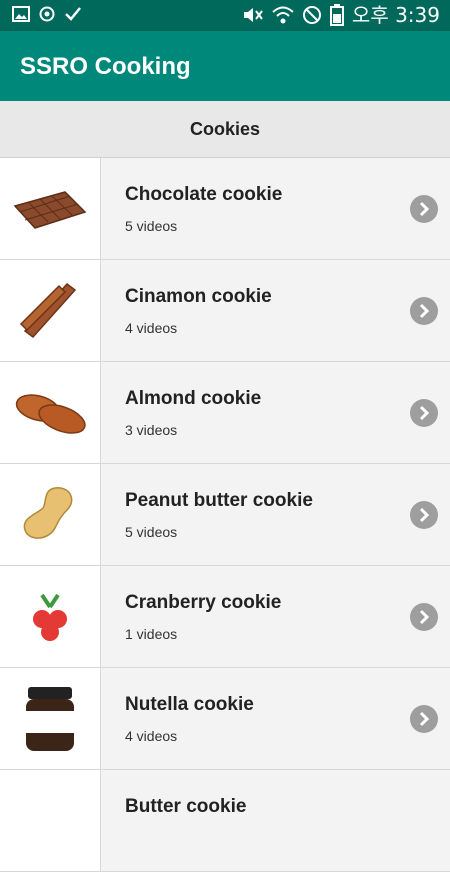 This screenshot has width=450, height=872. Describe the element at coordinates (50, 718) in the screenshot. I see `nutella-jar-icon` at that location.